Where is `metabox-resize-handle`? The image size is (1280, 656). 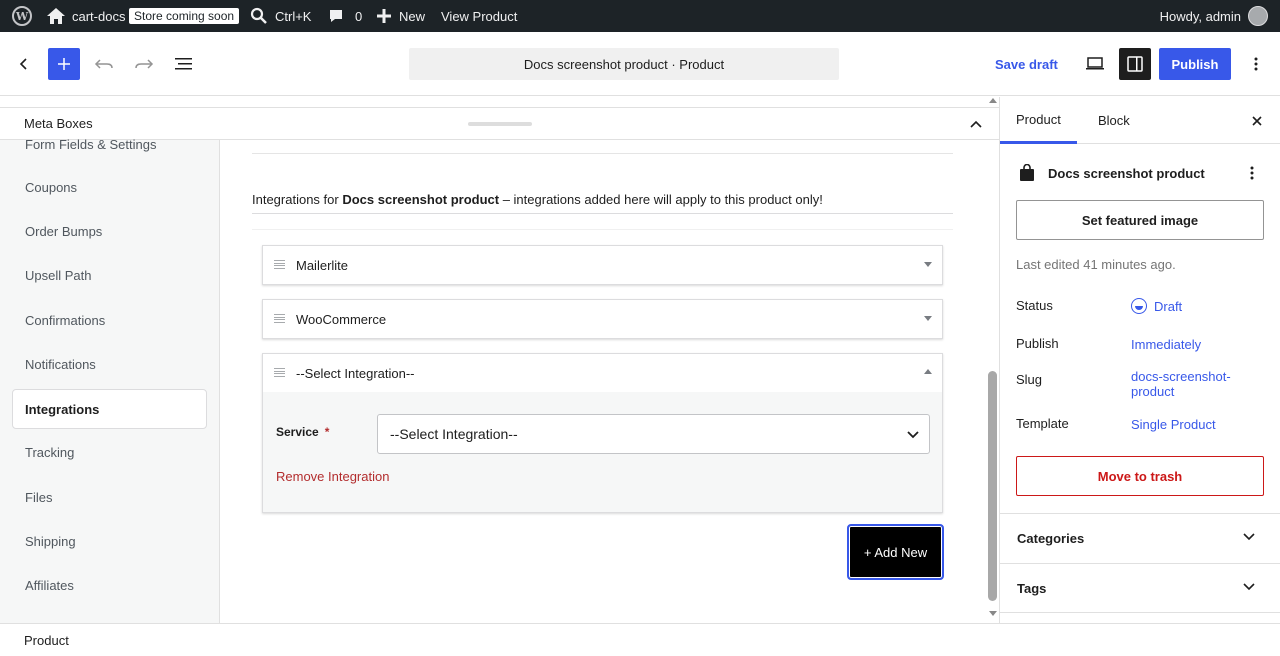 metabox-resize-handle is located at coordinates (500, 124).